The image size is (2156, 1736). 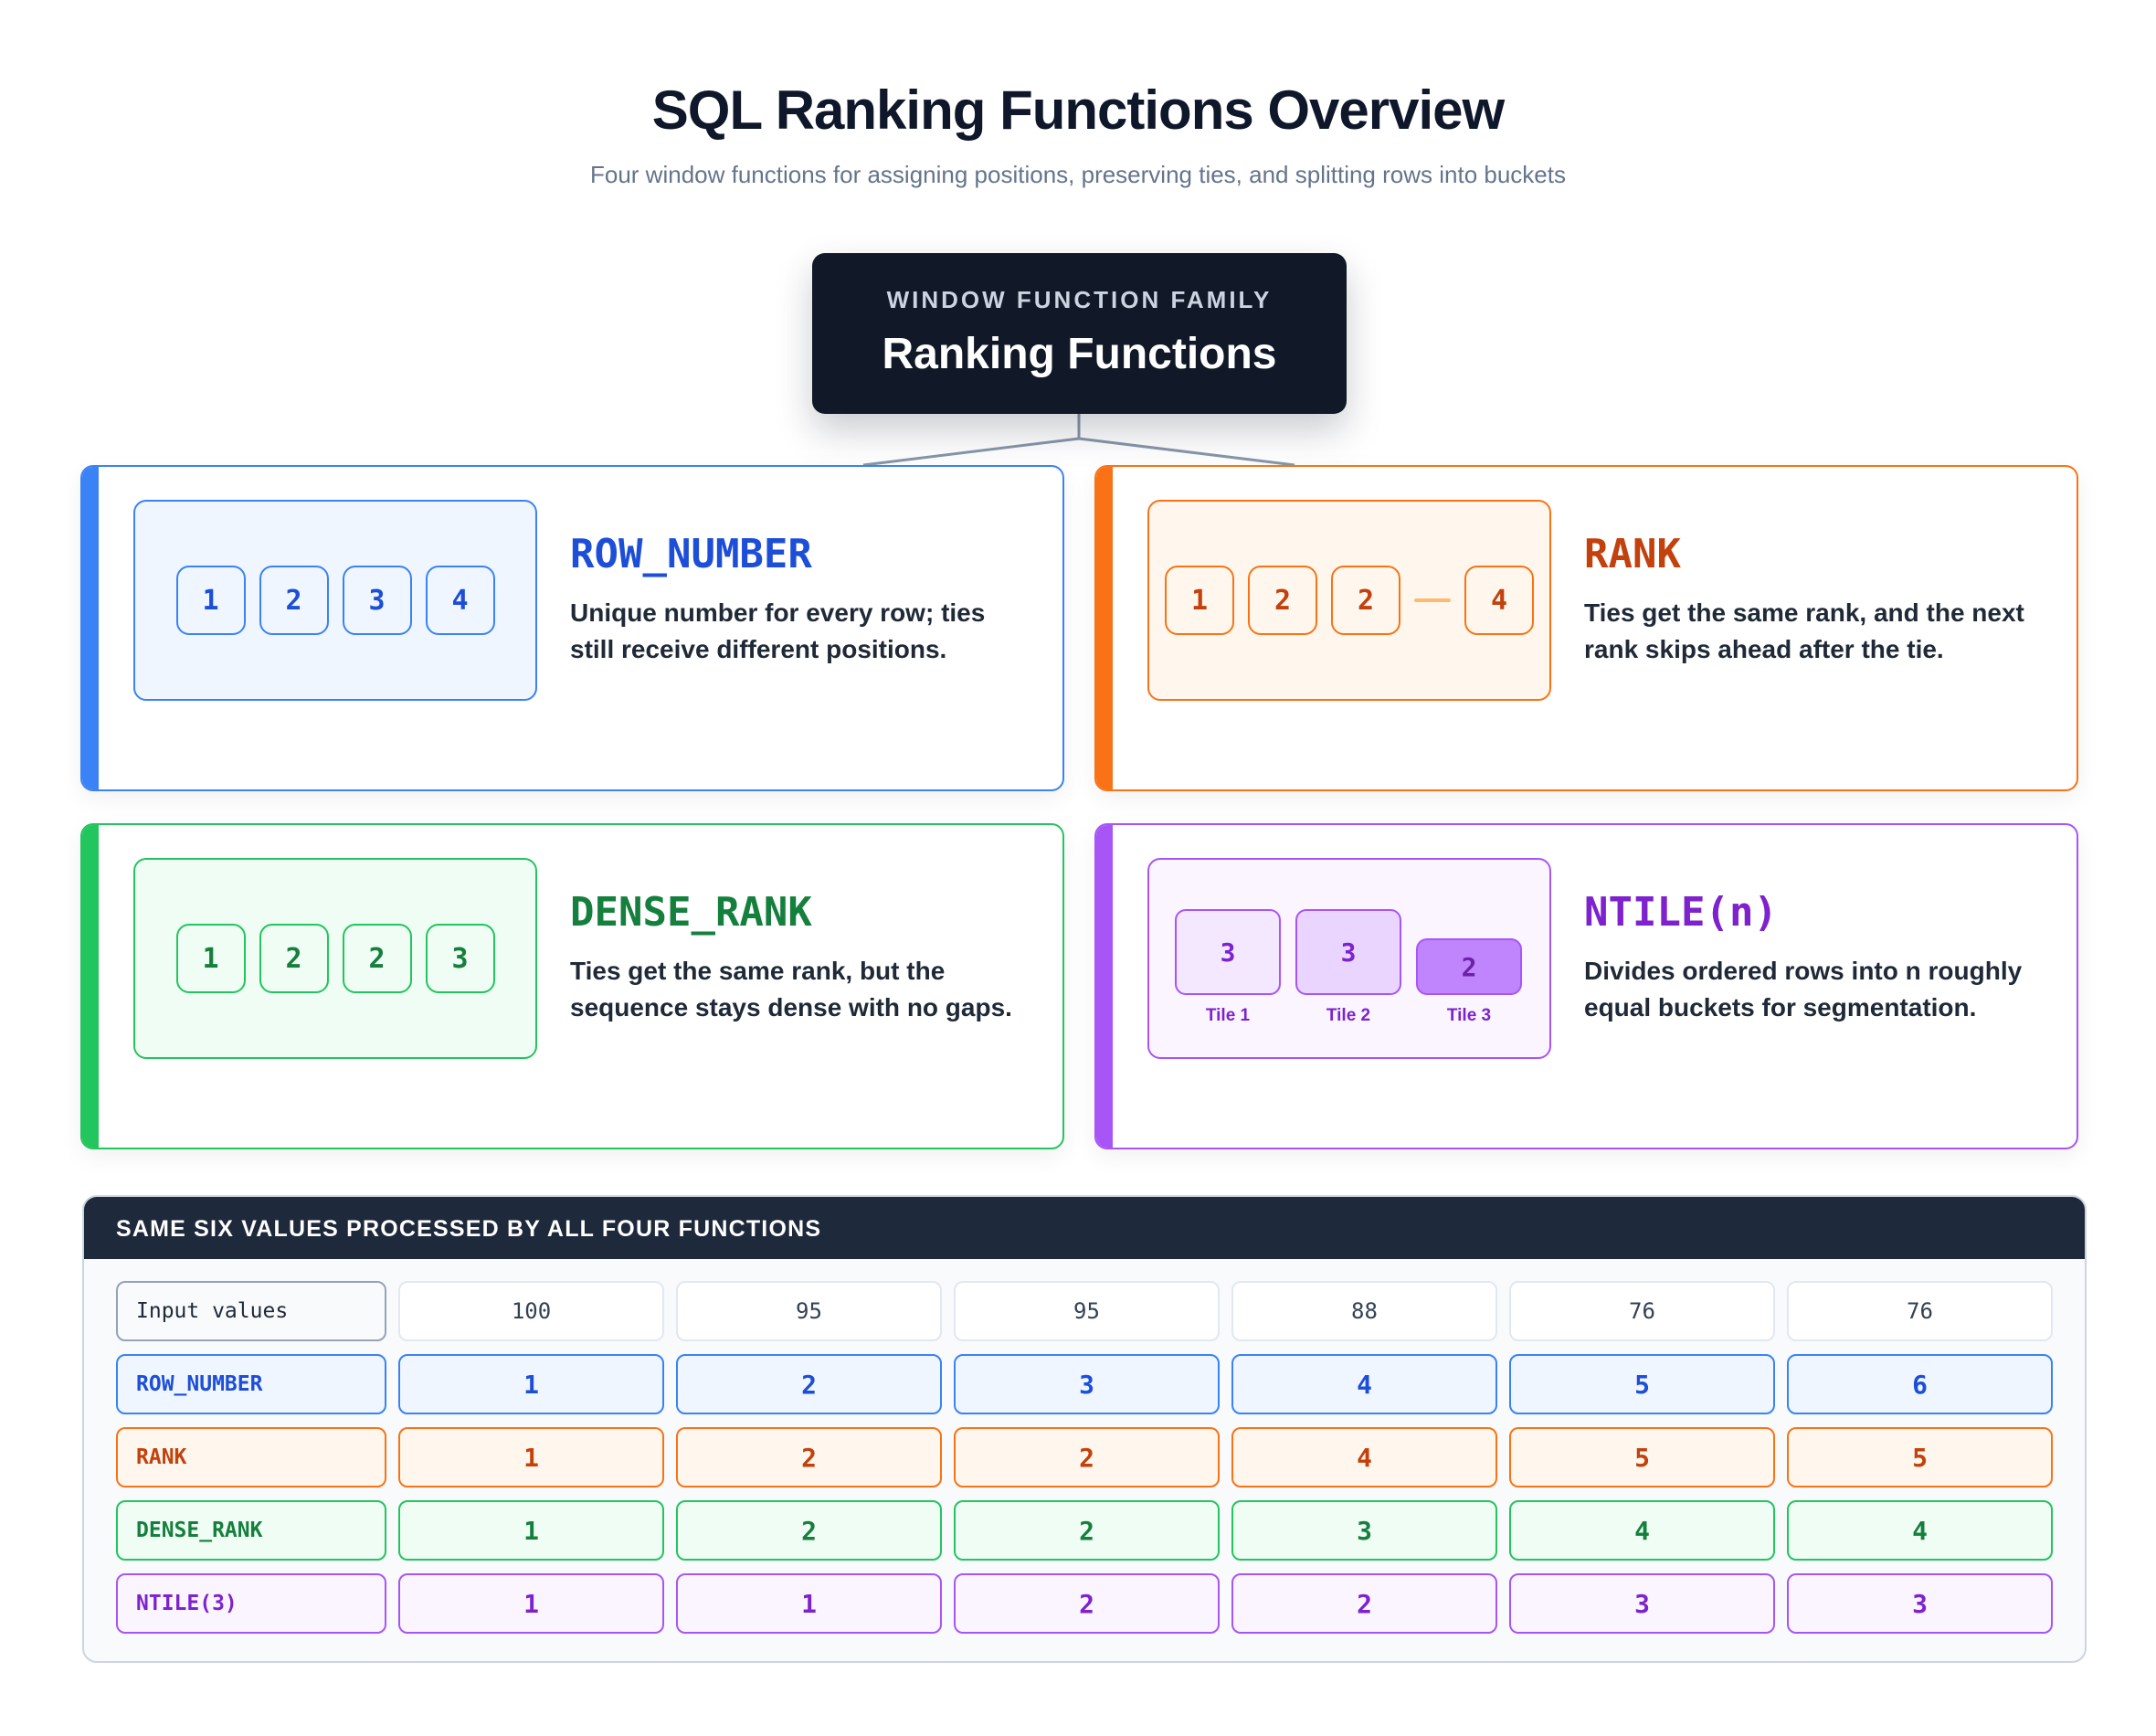 I want to click on rank-row: RANK 1 2 2 4 5 5, so click(x=1084, y=1457).